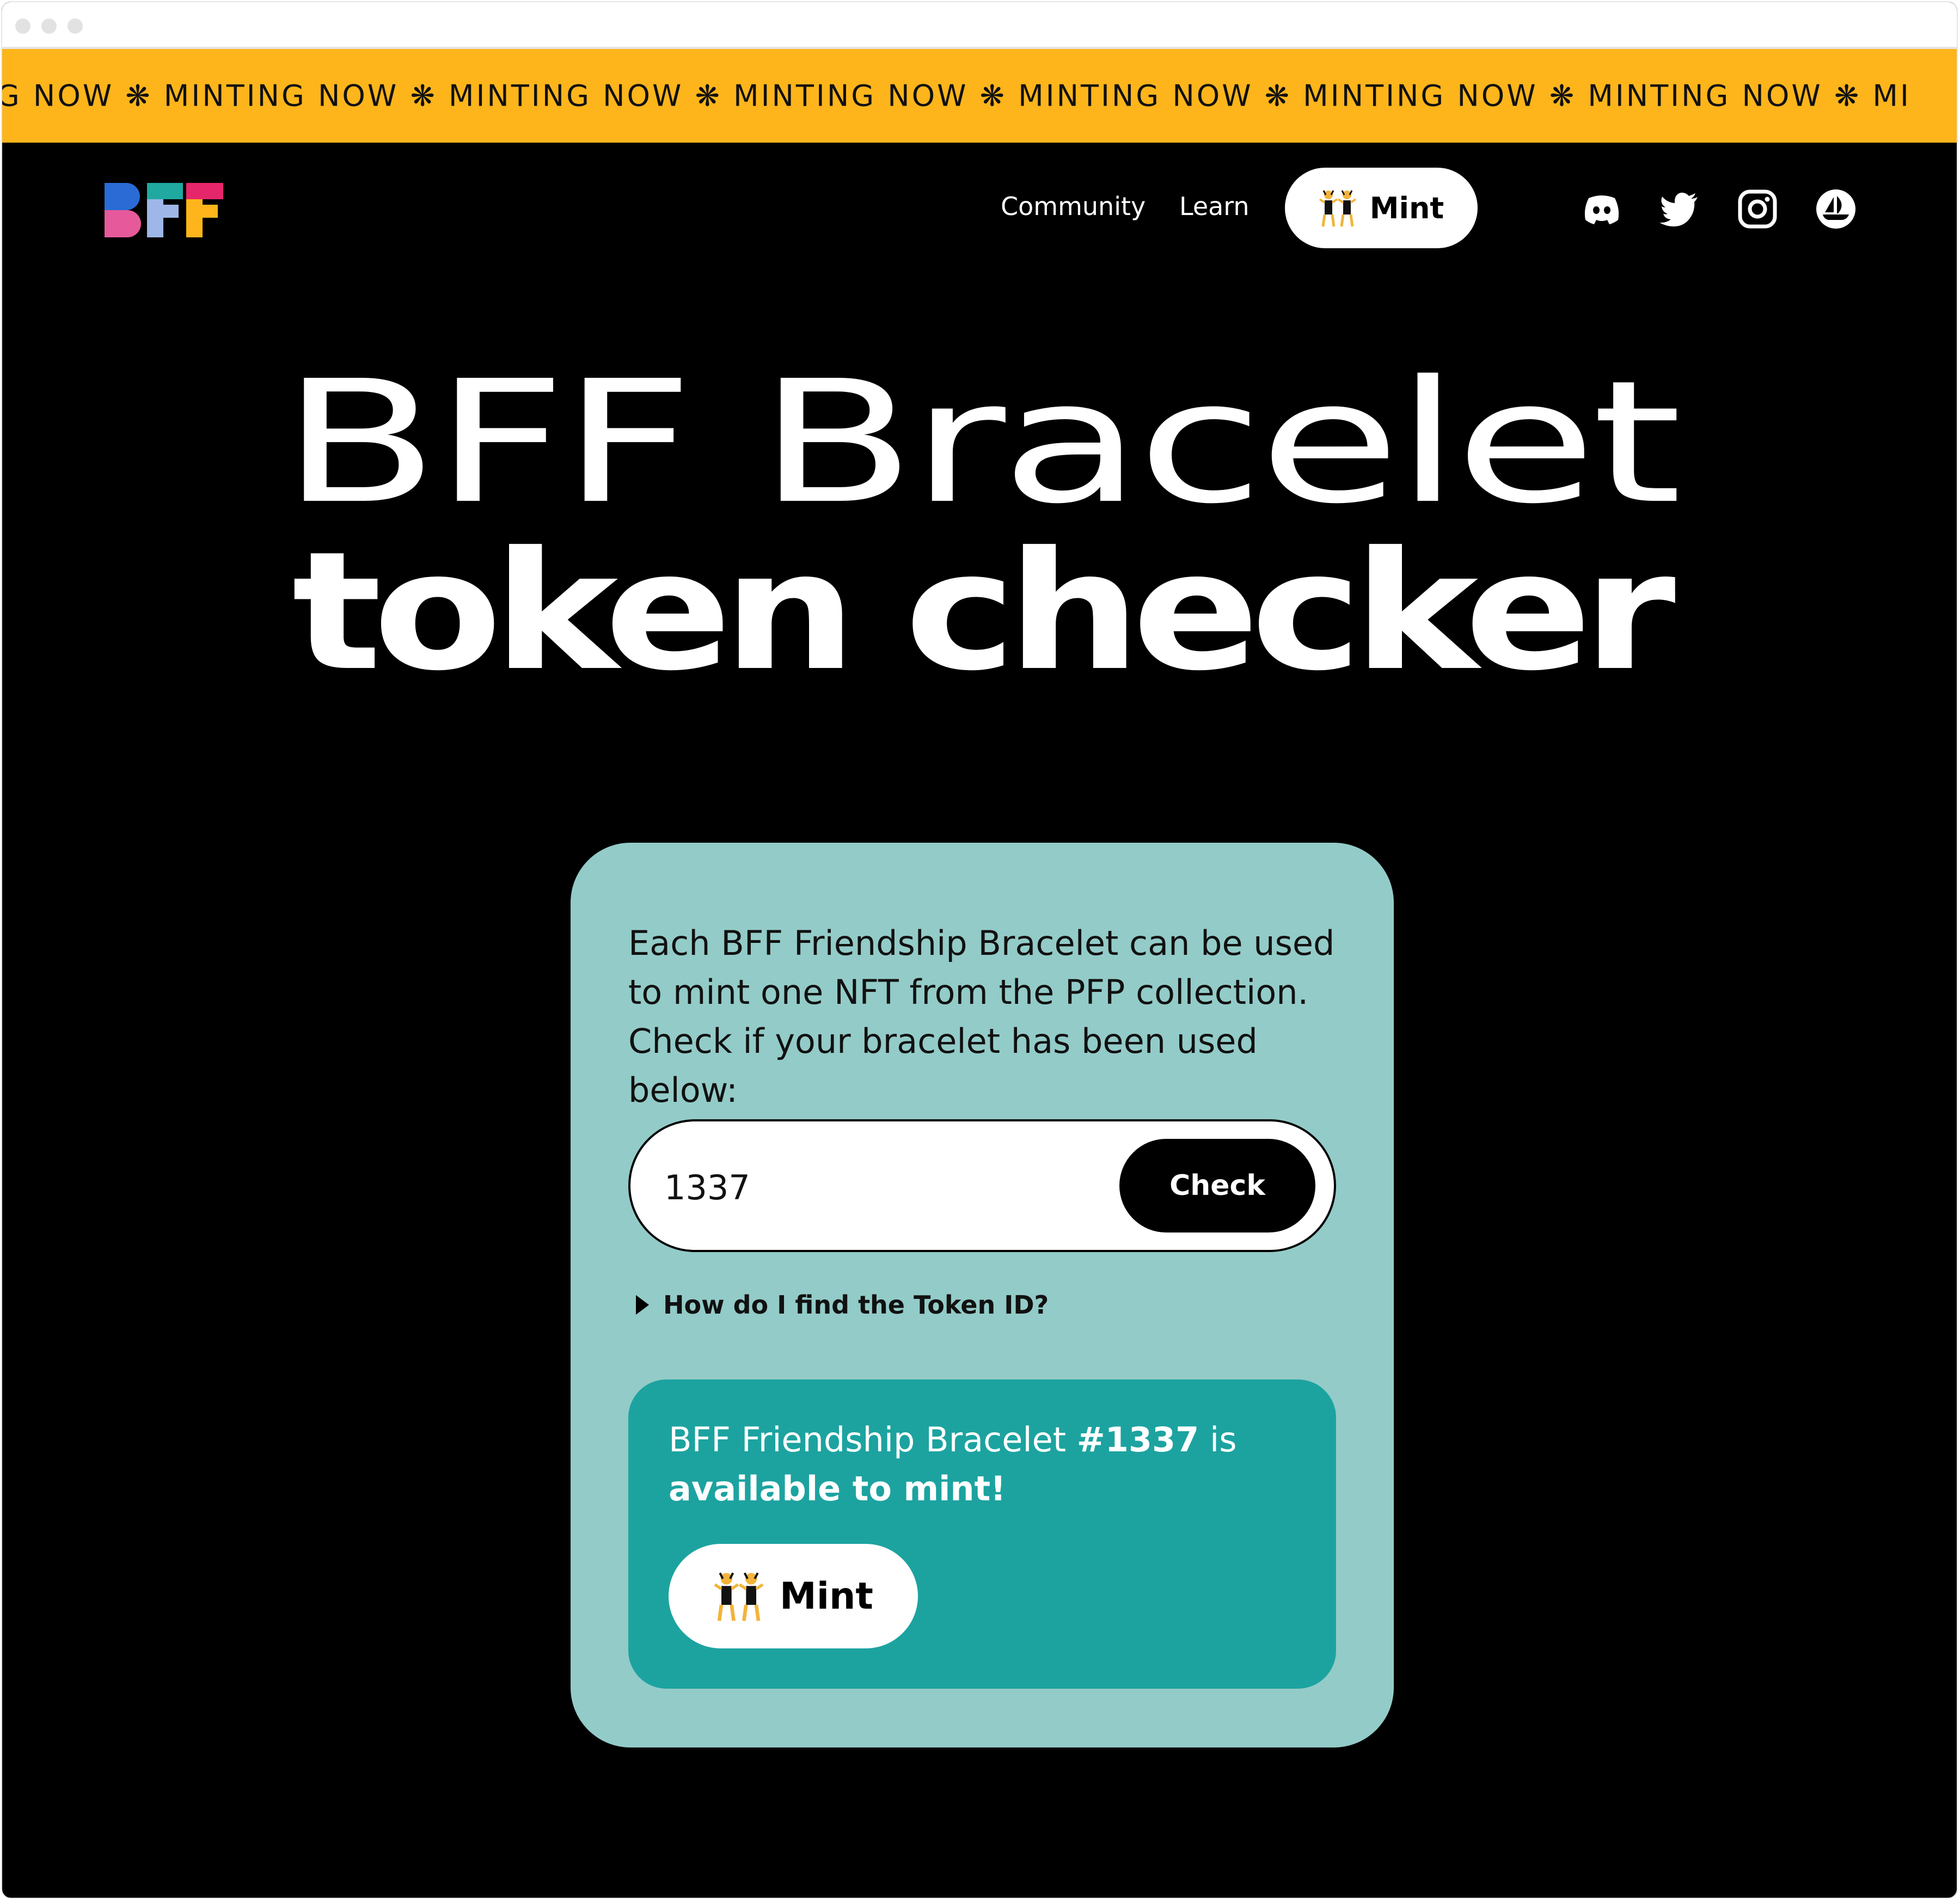 The width and height of the screenshot is (1960, 1901). Describe the element at coordinates (642, 1305) in the screenshot. I see `disclosure-triangle-icon` at that location.